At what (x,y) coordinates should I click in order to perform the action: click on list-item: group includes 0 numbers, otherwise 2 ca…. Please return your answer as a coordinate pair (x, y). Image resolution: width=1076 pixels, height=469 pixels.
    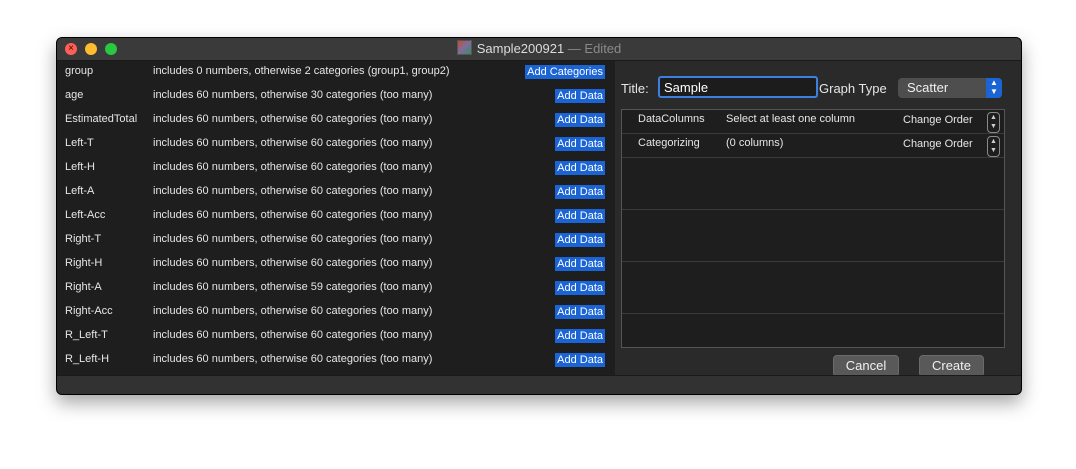
    Looking at the image, I should click on (336, 73).